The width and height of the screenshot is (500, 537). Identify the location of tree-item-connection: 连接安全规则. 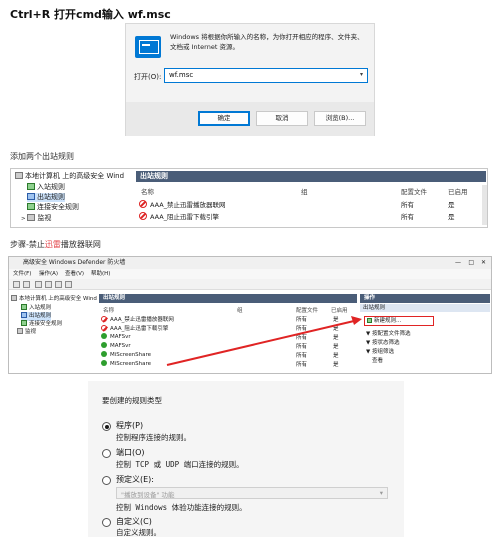
(53, 207).